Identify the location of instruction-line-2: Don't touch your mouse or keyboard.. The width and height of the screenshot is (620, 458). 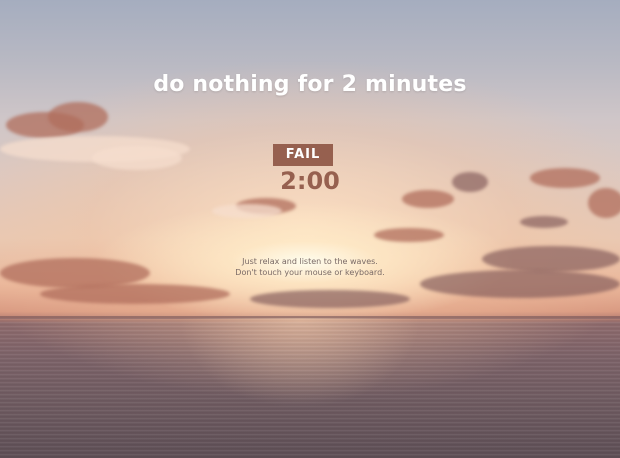
(310, 272).